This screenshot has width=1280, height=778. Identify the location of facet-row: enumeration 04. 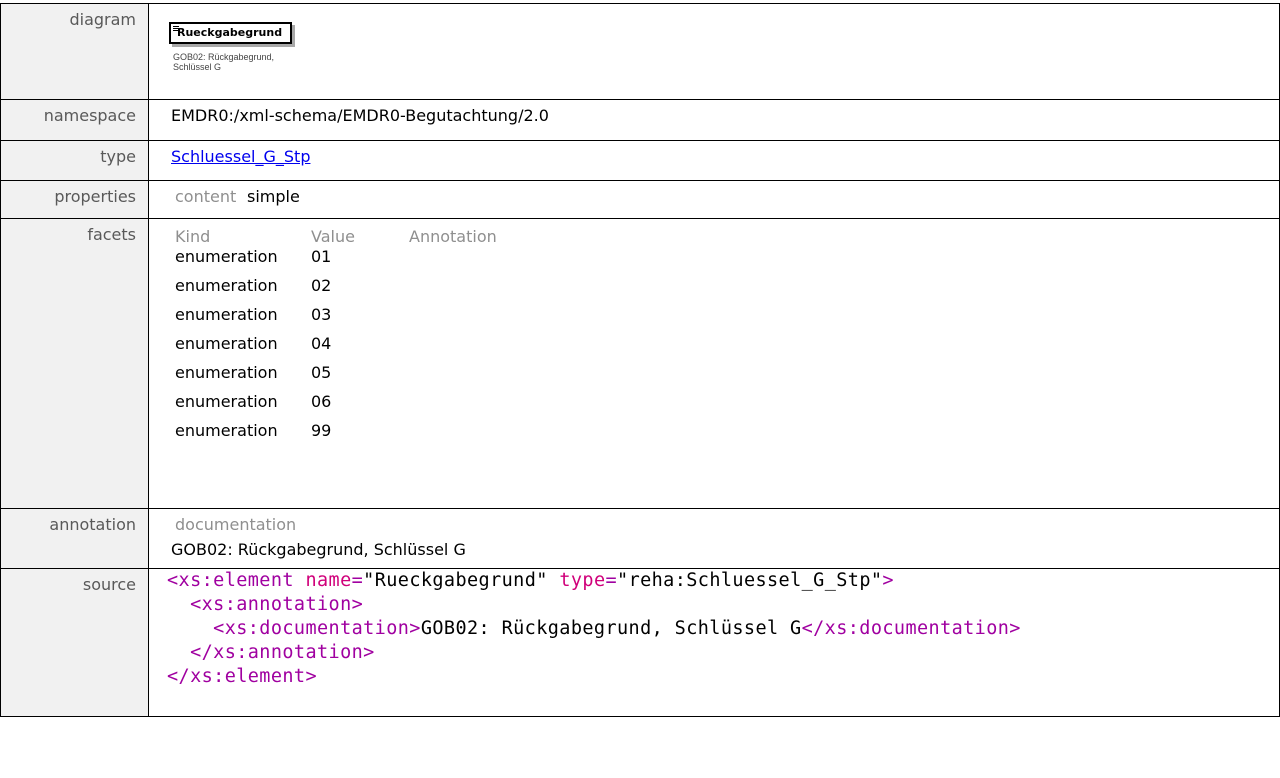
(333, 348).